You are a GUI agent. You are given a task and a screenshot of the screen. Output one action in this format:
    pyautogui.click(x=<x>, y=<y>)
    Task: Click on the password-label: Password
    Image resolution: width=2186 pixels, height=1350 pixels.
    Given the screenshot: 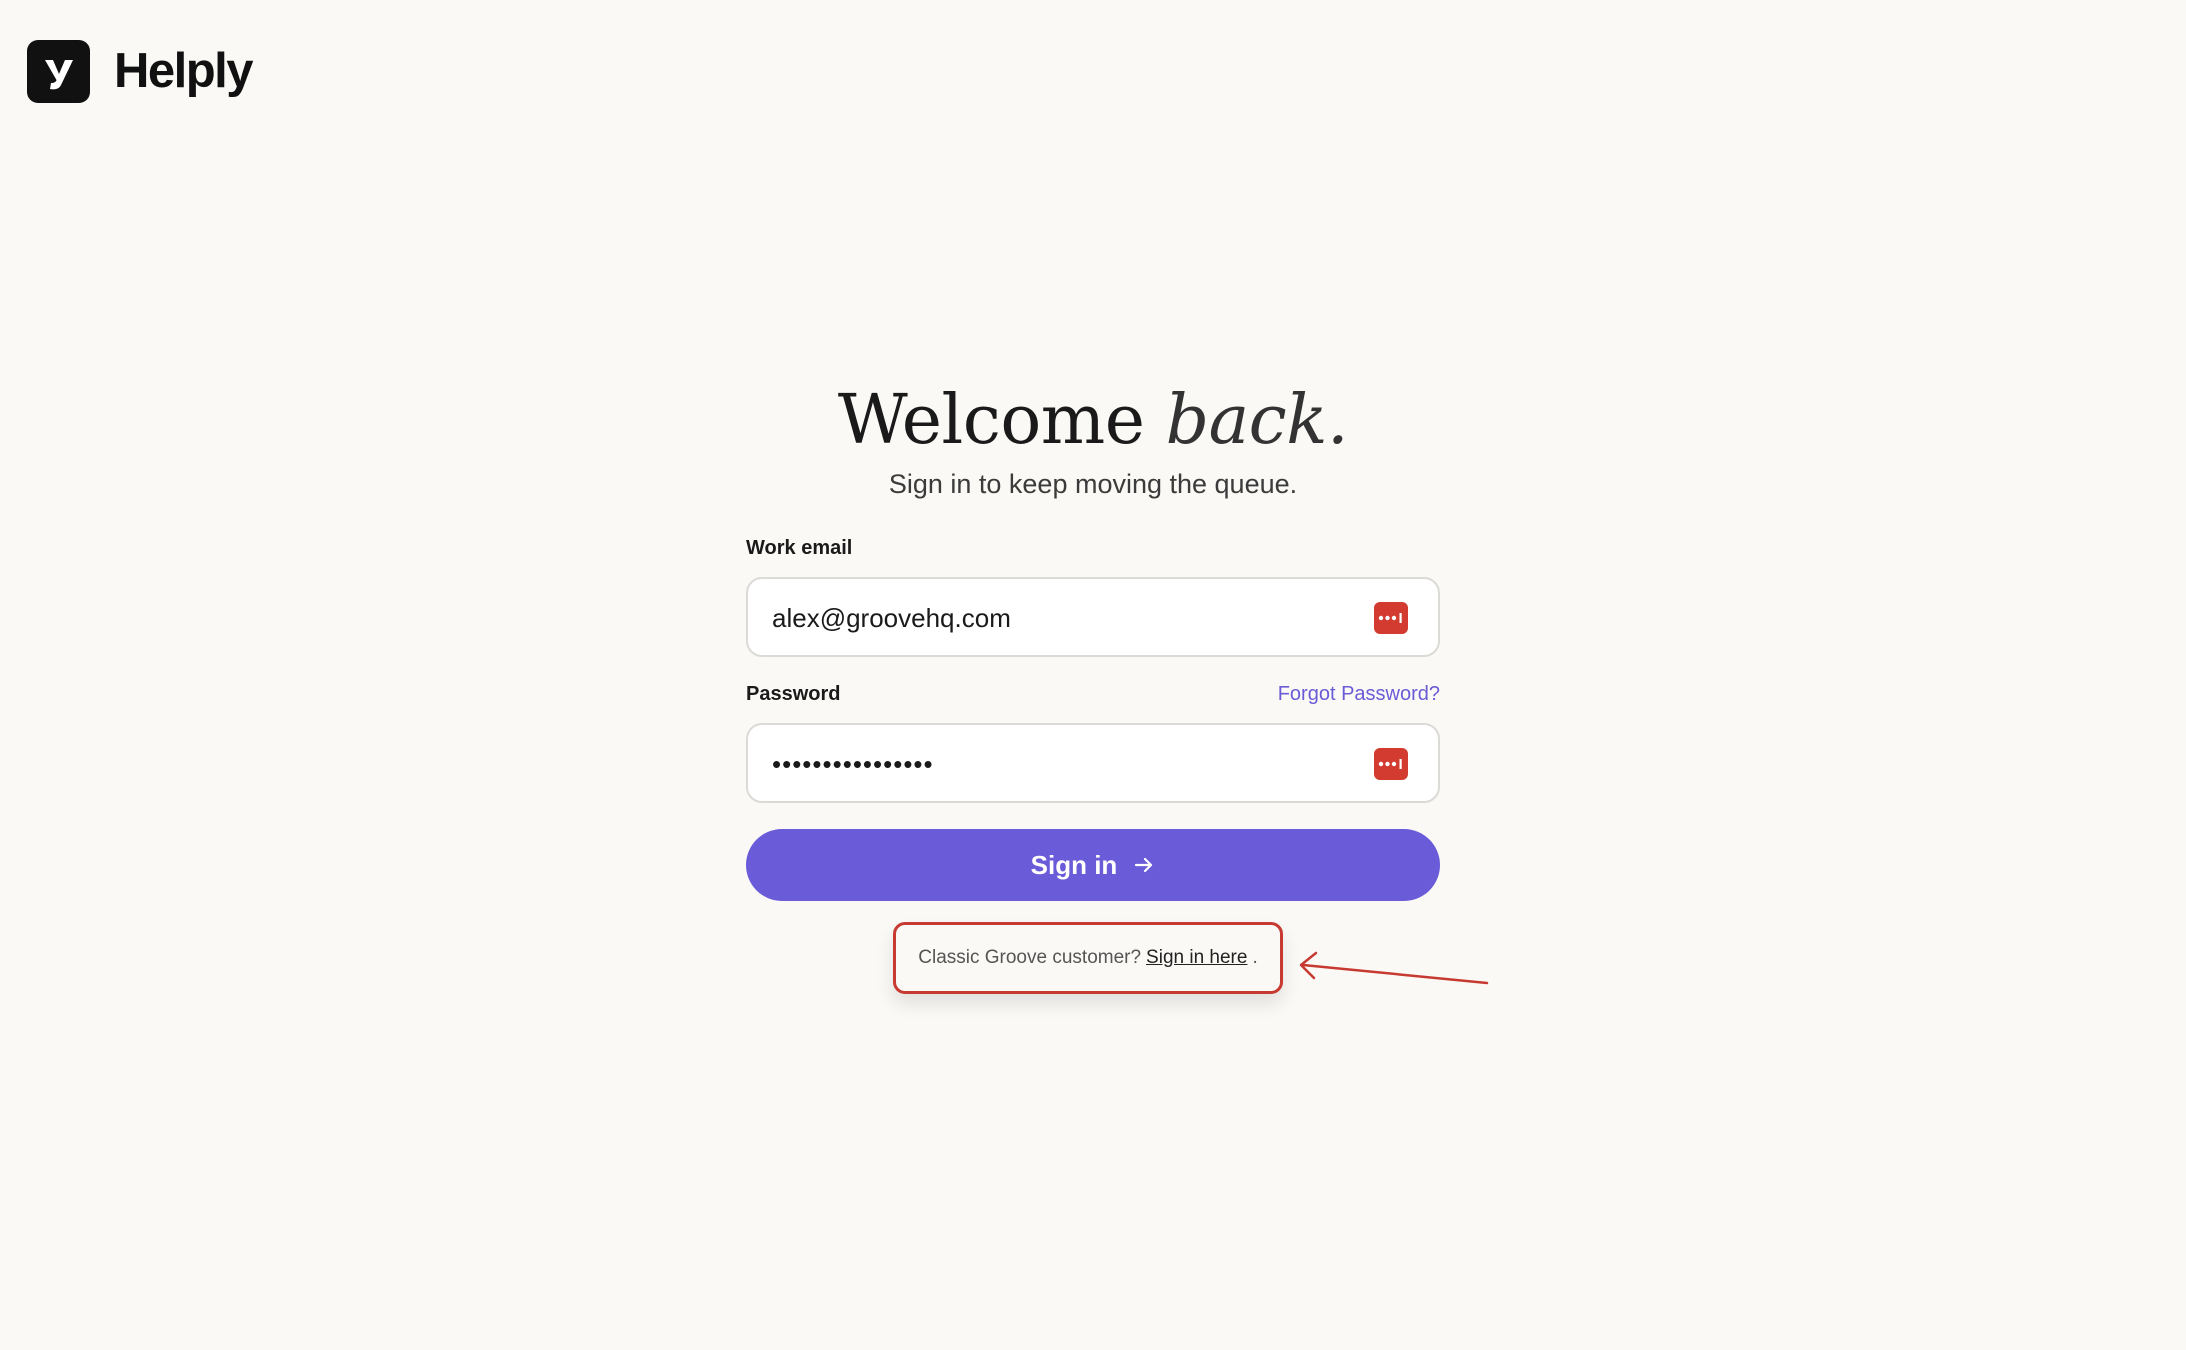 What is the action you would take?
    pyautogui.click(x=793, y=694)
    